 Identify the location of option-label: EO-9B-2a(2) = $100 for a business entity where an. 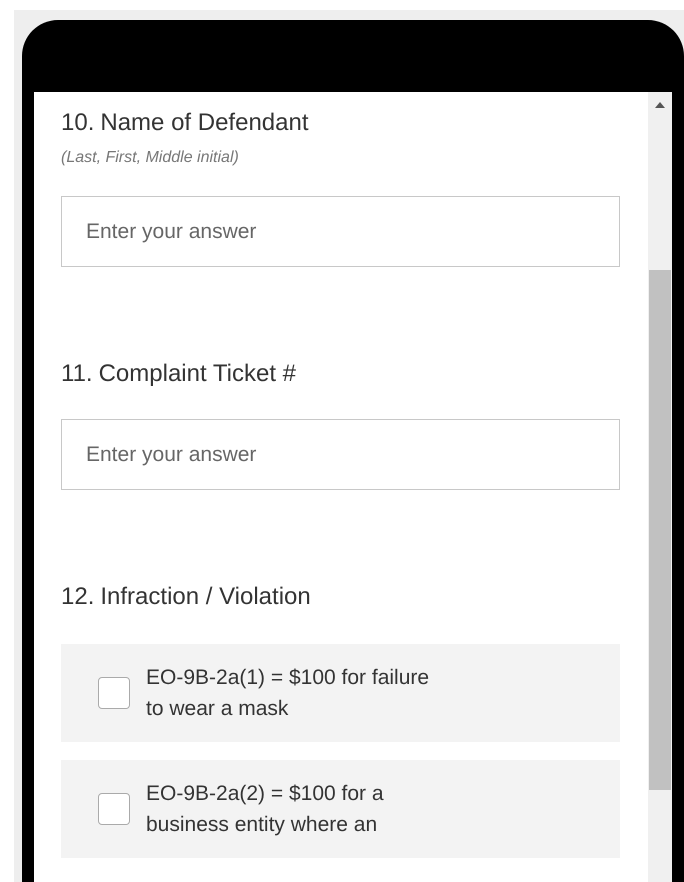
(265, 809).